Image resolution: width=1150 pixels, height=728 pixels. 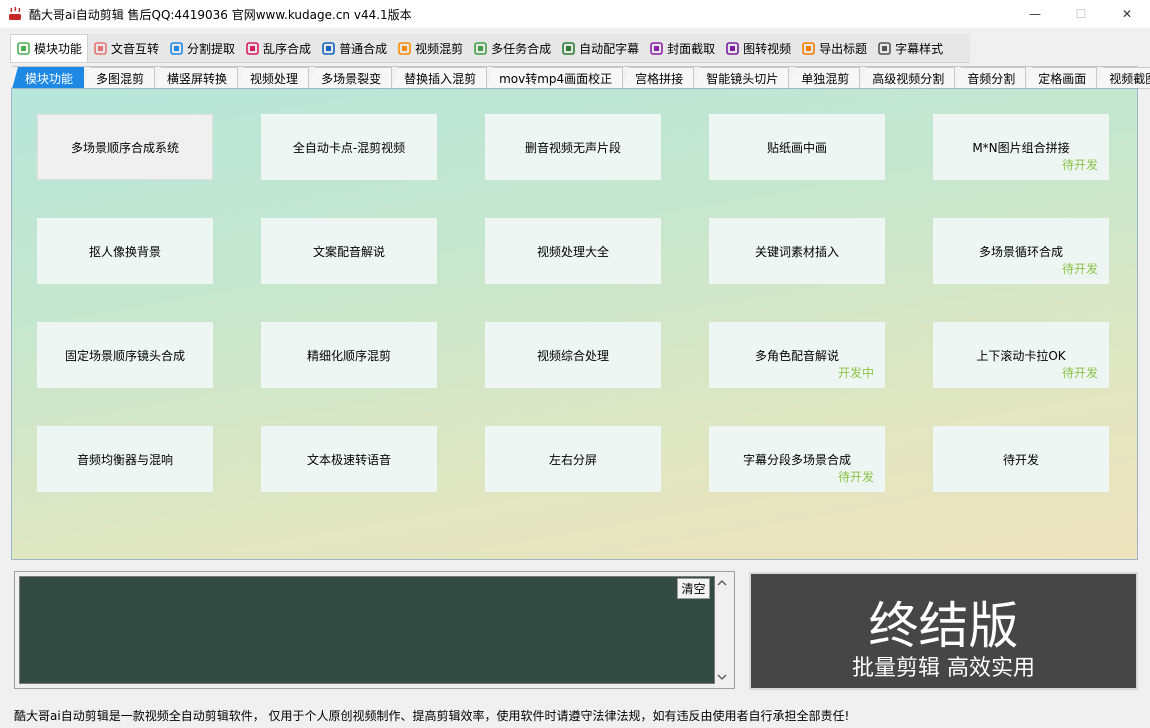 I want to click on function-button-9: 关键词素材插入, so click(x=797, y=251).